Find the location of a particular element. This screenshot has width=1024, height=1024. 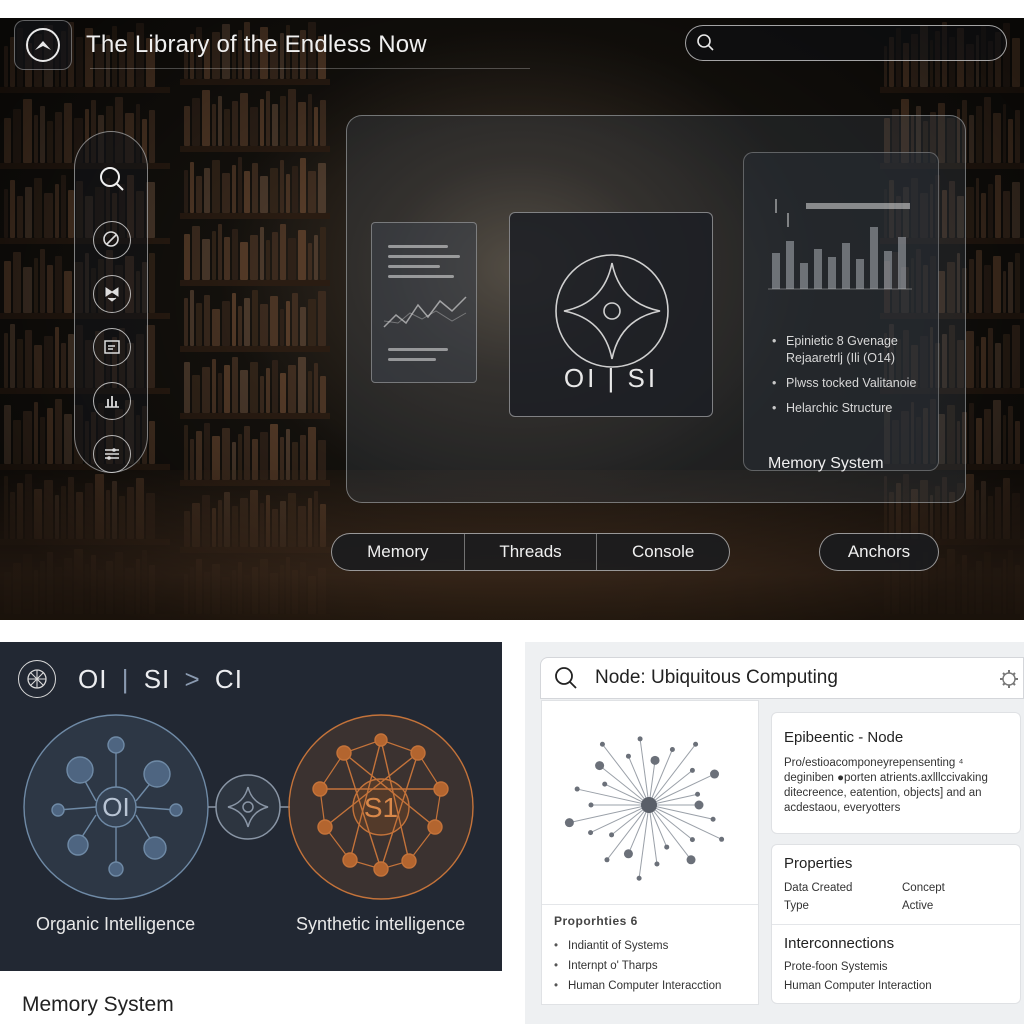

anchors-button: Anchors is located at coordinates (879, 552).